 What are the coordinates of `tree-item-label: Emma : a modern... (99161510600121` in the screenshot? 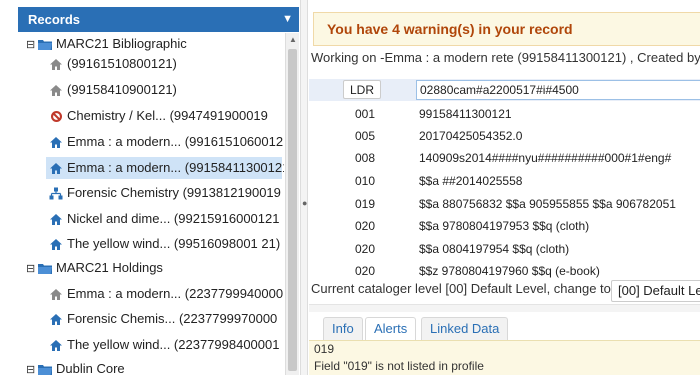 It's located at (175, 141).